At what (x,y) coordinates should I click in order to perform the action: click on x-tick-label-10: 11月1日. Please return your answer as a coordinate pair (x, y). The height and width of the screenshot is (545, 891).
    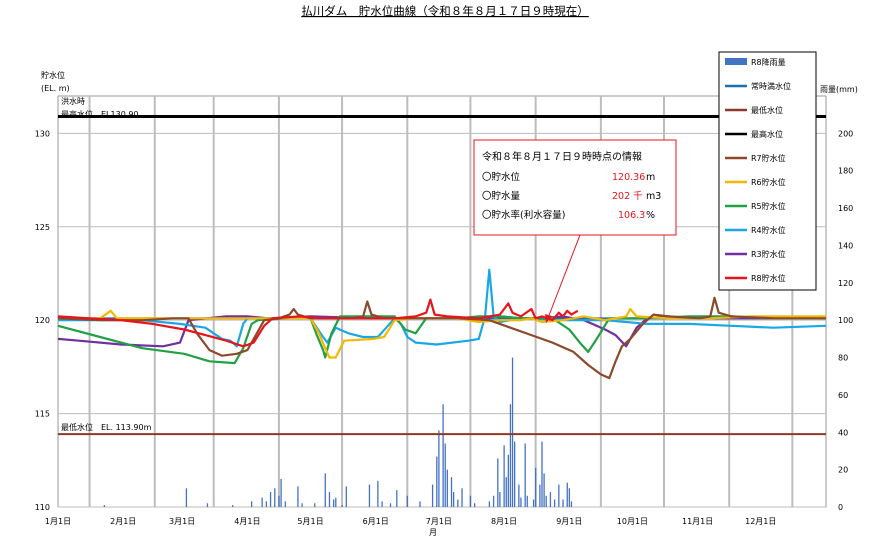
    Looking at the image, I should click on (697, 521).